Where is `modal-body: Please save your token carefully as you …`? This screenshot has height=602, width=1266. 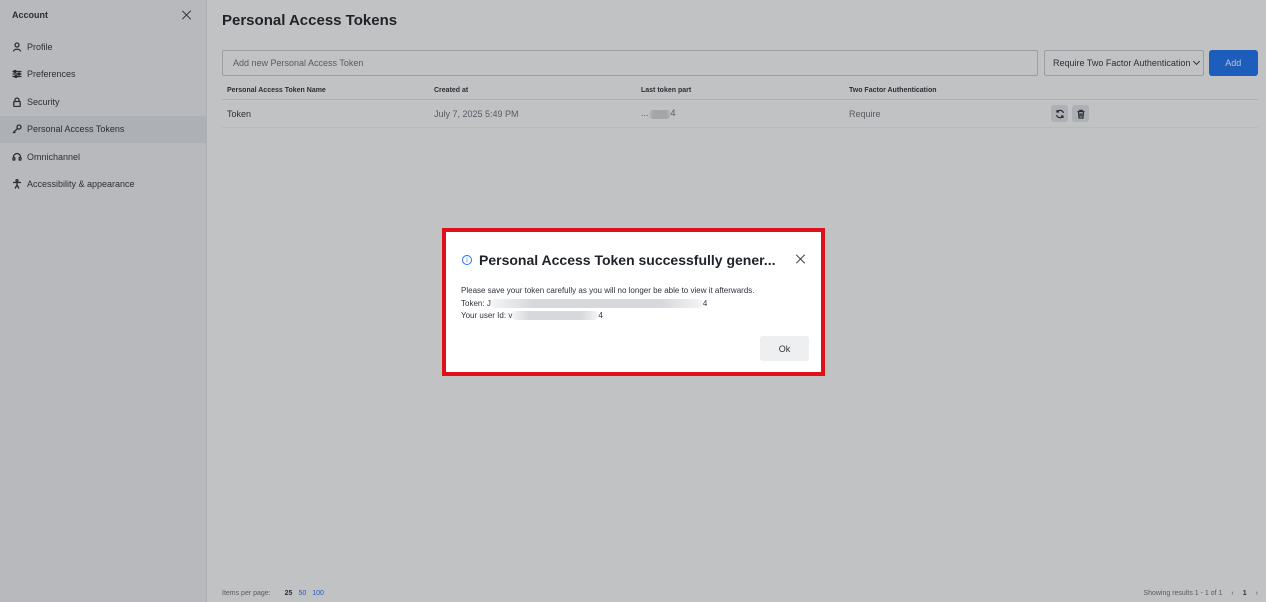
modal-body: Please save your token carefully as you … is located at coordinates (634, 304).